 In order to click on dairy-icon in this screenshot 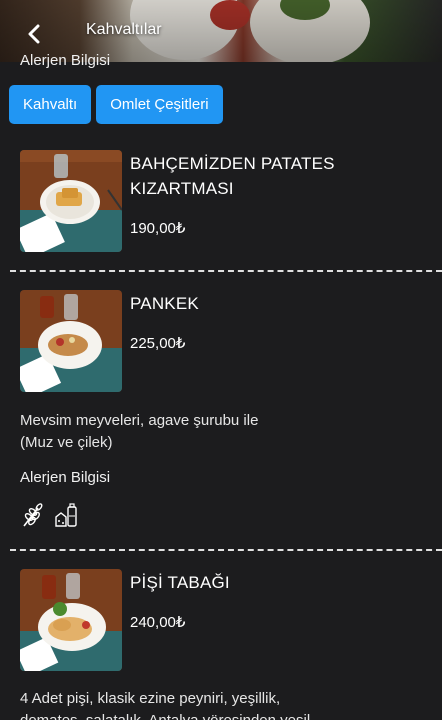, I will do `click(66, 515)`.